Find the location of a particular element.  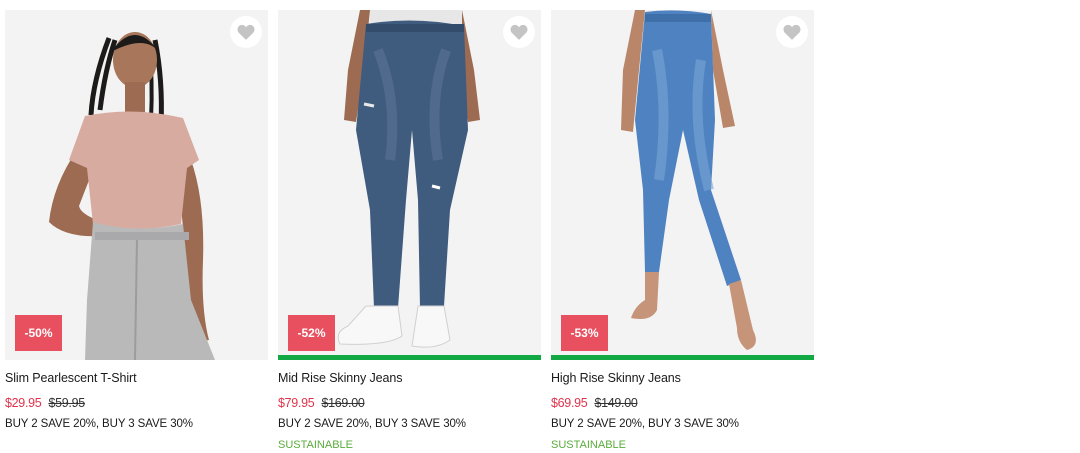

original-price: $59.95 is located at coordinates (66, 403).